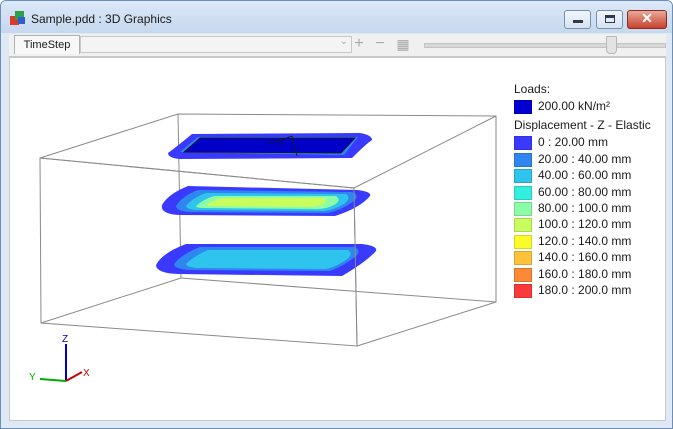 The image size is (673, 429). Describe the element at coordinates (266, 260) in the screenshot. I see `slab-bottom` at that location.